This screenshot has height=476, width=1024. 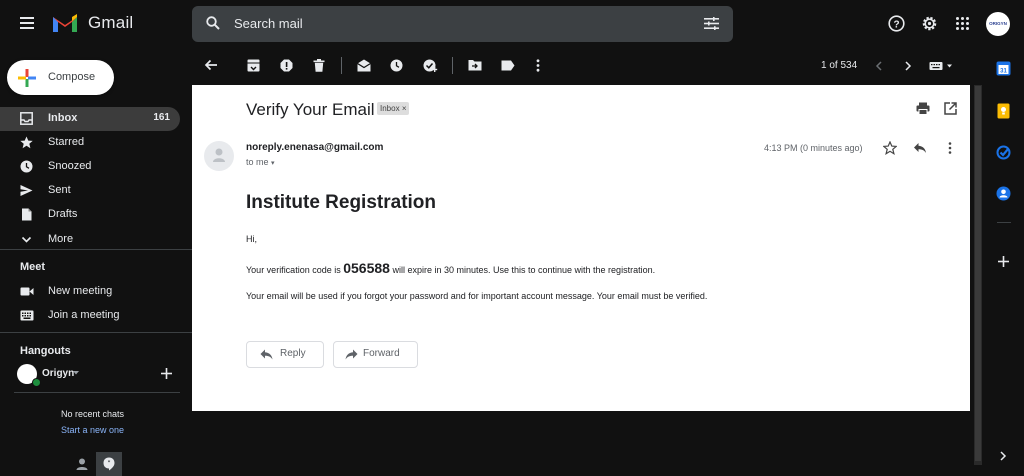 I want to click on label-tag-icon, so click(x=508, y=65).